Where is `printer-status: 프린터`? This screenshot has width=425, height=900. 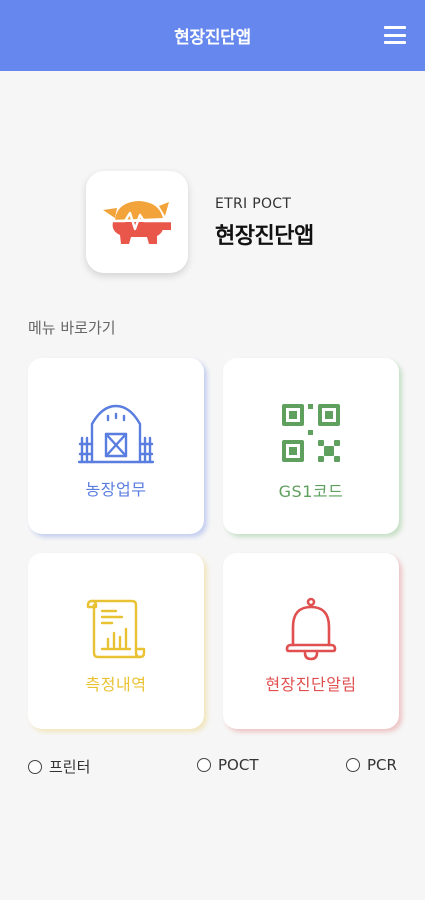
printer-status: 프린터 is located at coordinates (59, 766).